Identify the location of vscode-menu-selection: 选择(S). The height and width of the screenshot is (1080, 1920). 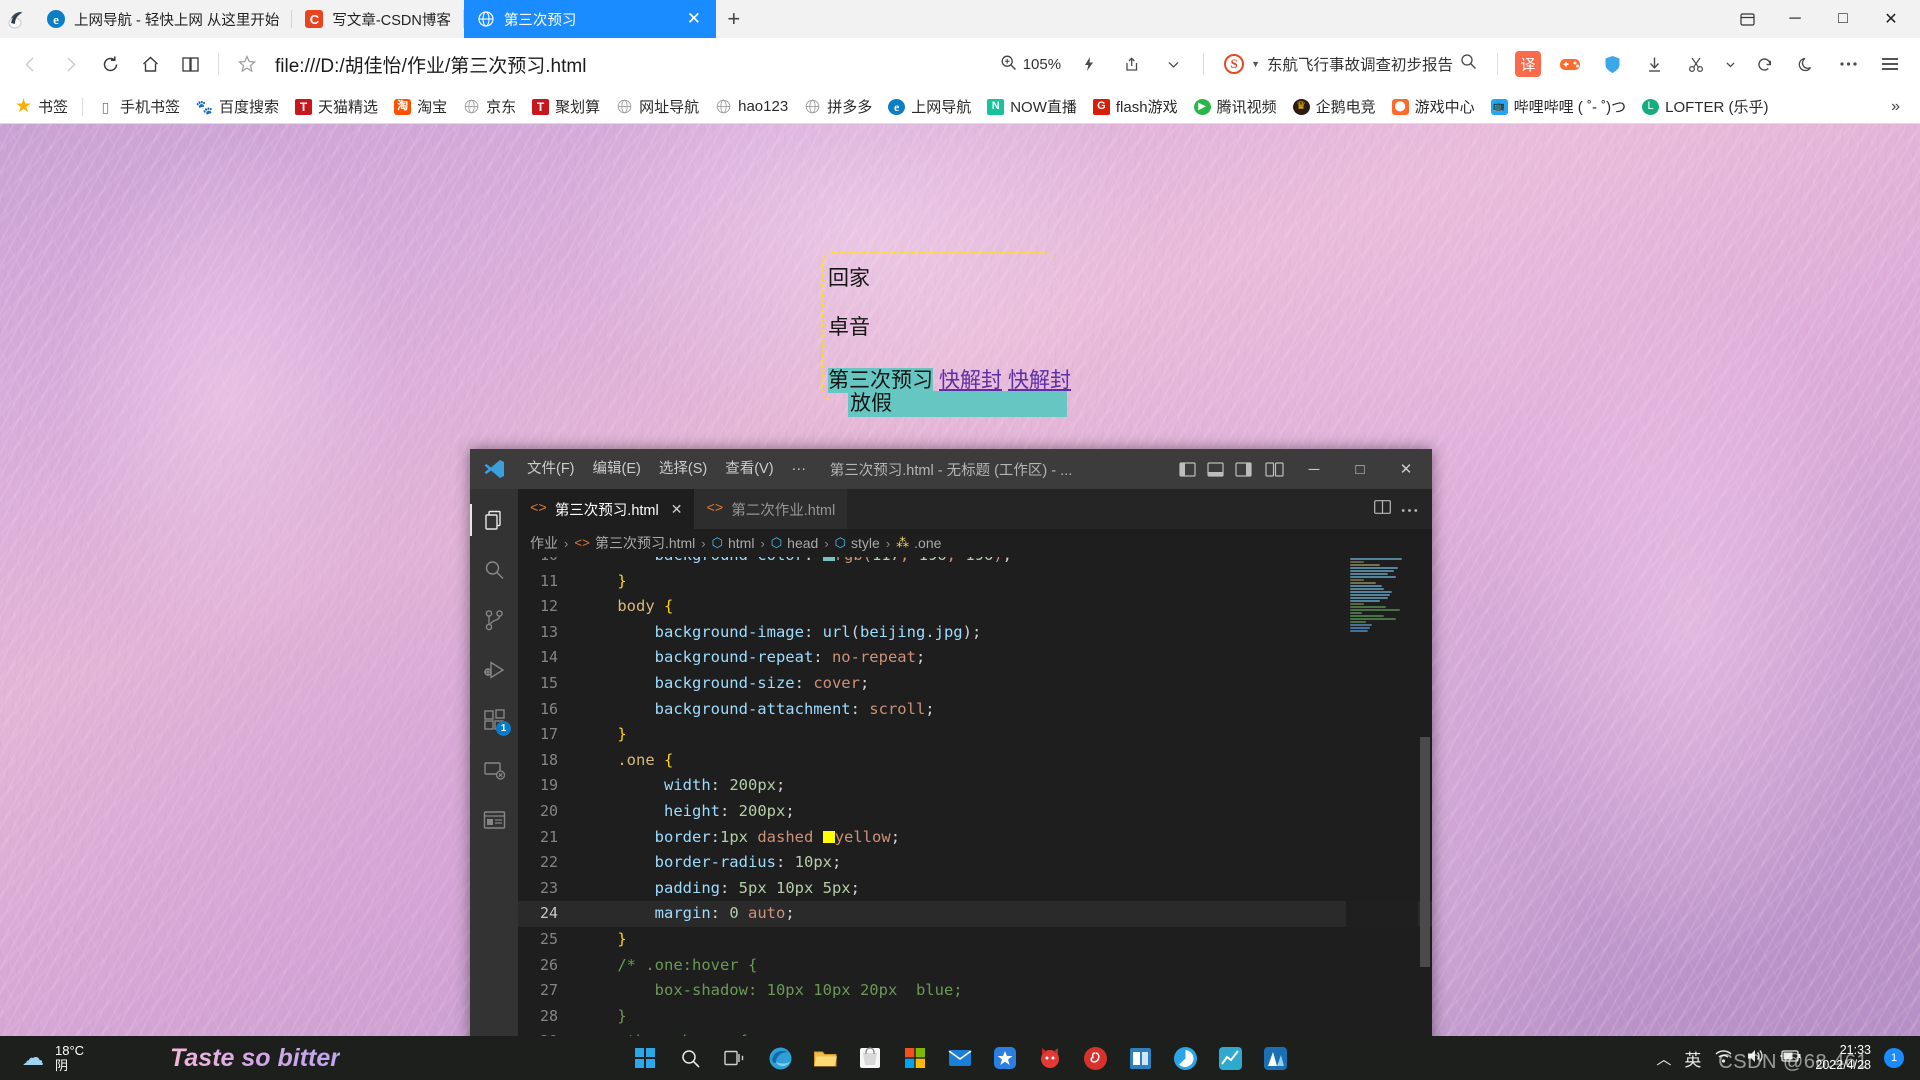
(683, 469).